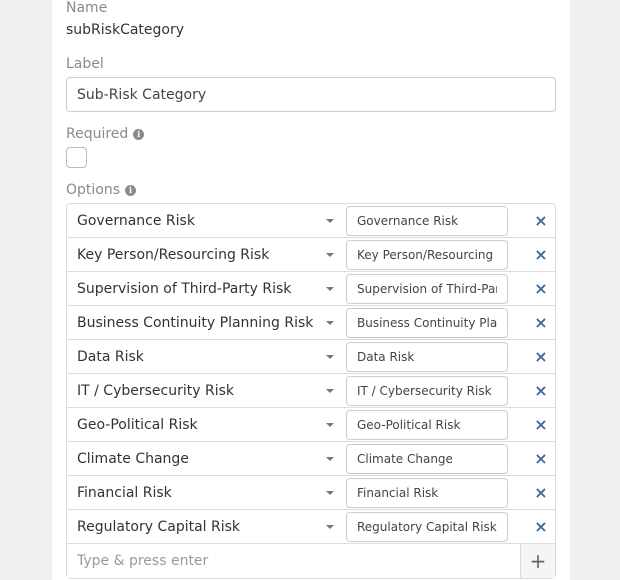  Describe the element at coordinates (76, 157) in the screenshot. I see `required-checkbox` at that location.